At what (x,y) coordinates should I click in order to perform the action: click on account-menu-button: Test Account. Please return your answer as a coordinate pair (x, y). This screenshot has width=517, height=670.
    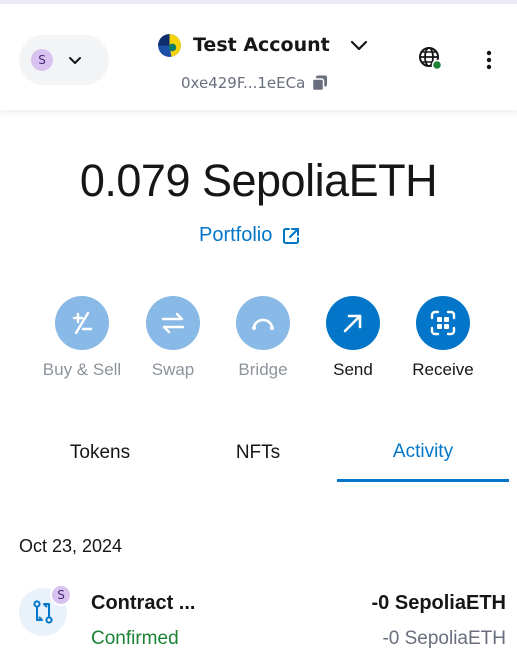
    Looking at the image, I should click on (264, 45).